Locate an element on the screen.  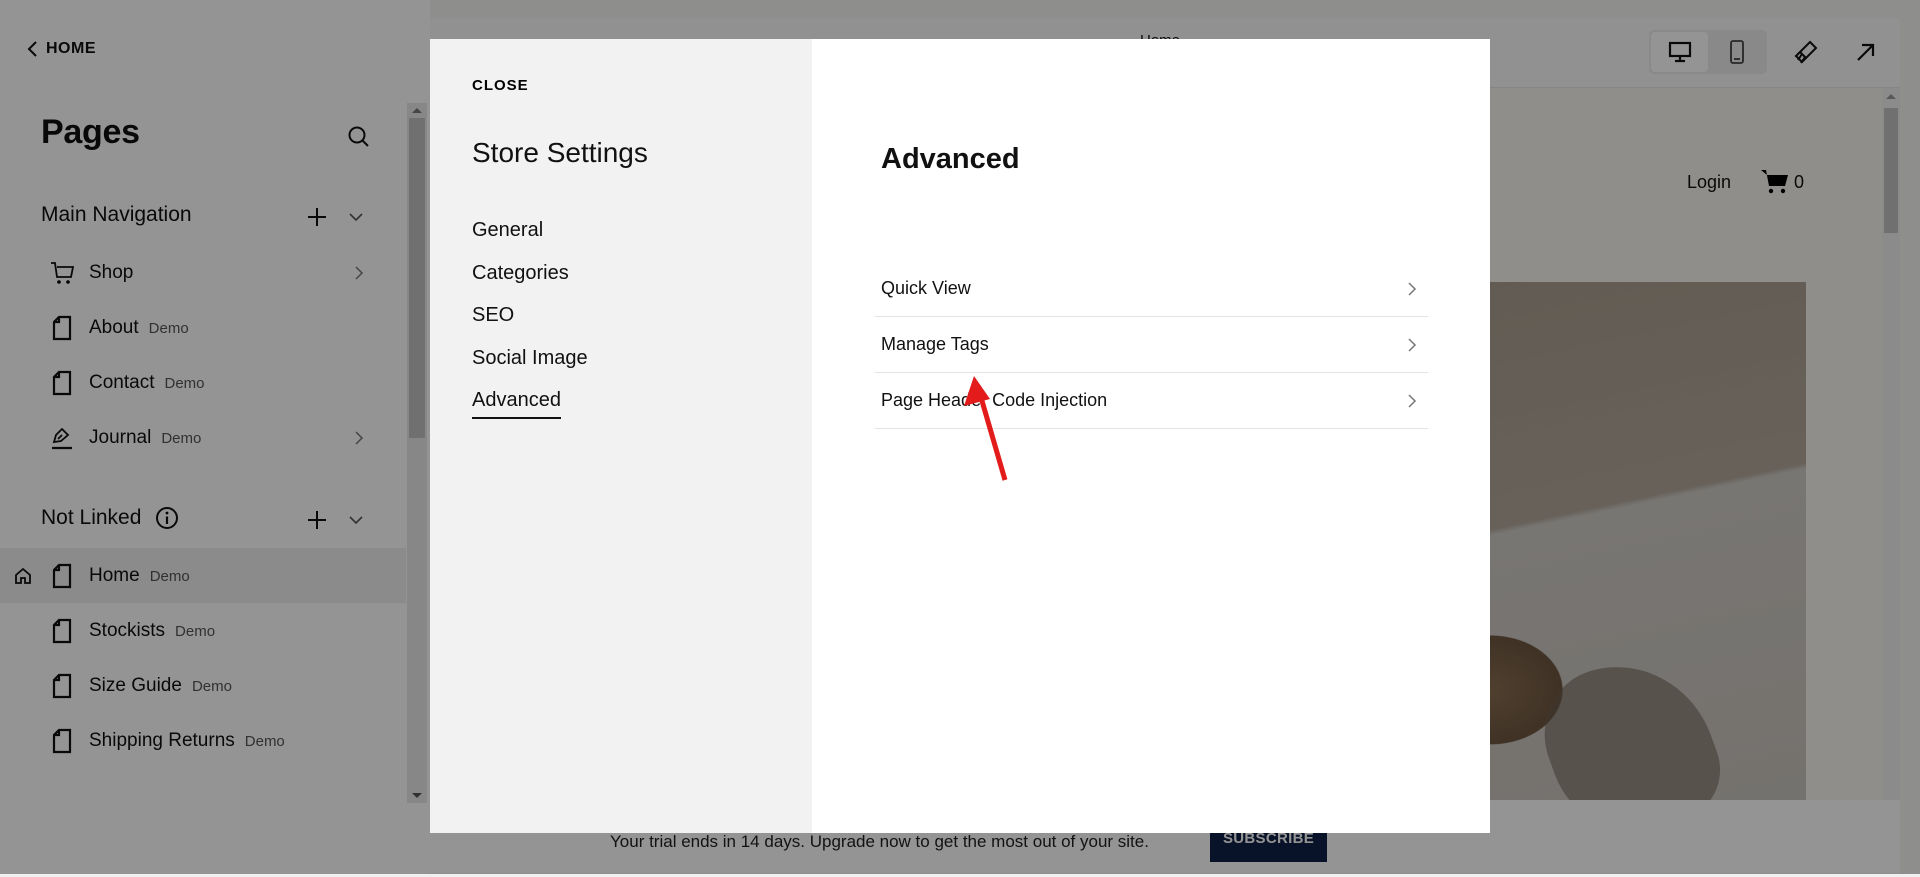
setting-label: Manage Tags is located at coordinates (935, 344).